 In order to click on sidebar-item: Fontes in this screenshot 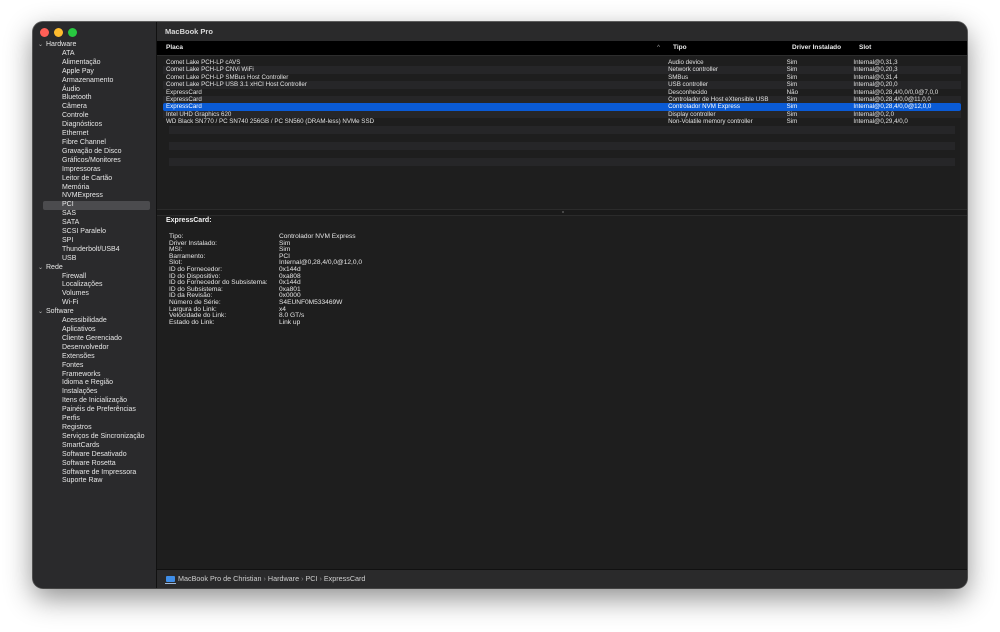, I will do `click(94, 366)`.